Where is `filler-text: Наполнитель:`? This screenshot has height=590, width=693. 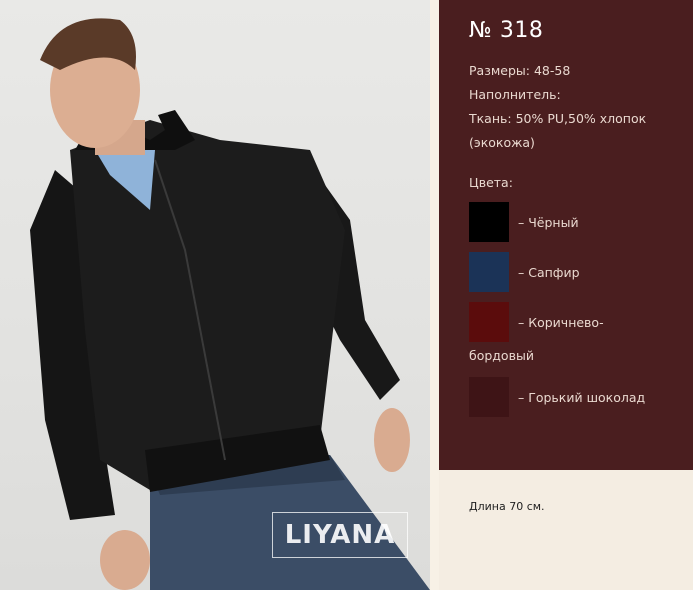
filler-text: Наполнитель: is located at coordinates (515, 94).